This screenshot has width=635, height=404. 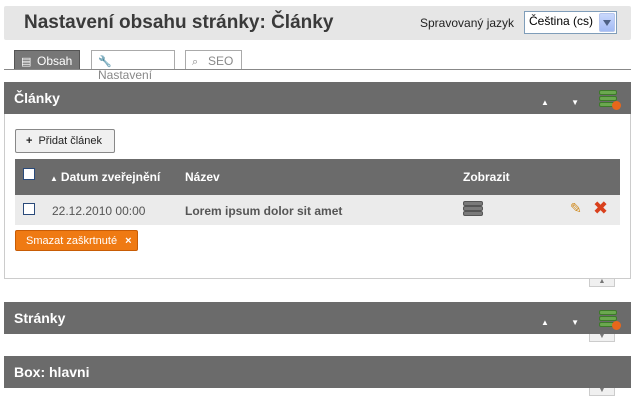 I want to click on tab-nastaveni-label: Nastavení, so click(x=125, y=75).